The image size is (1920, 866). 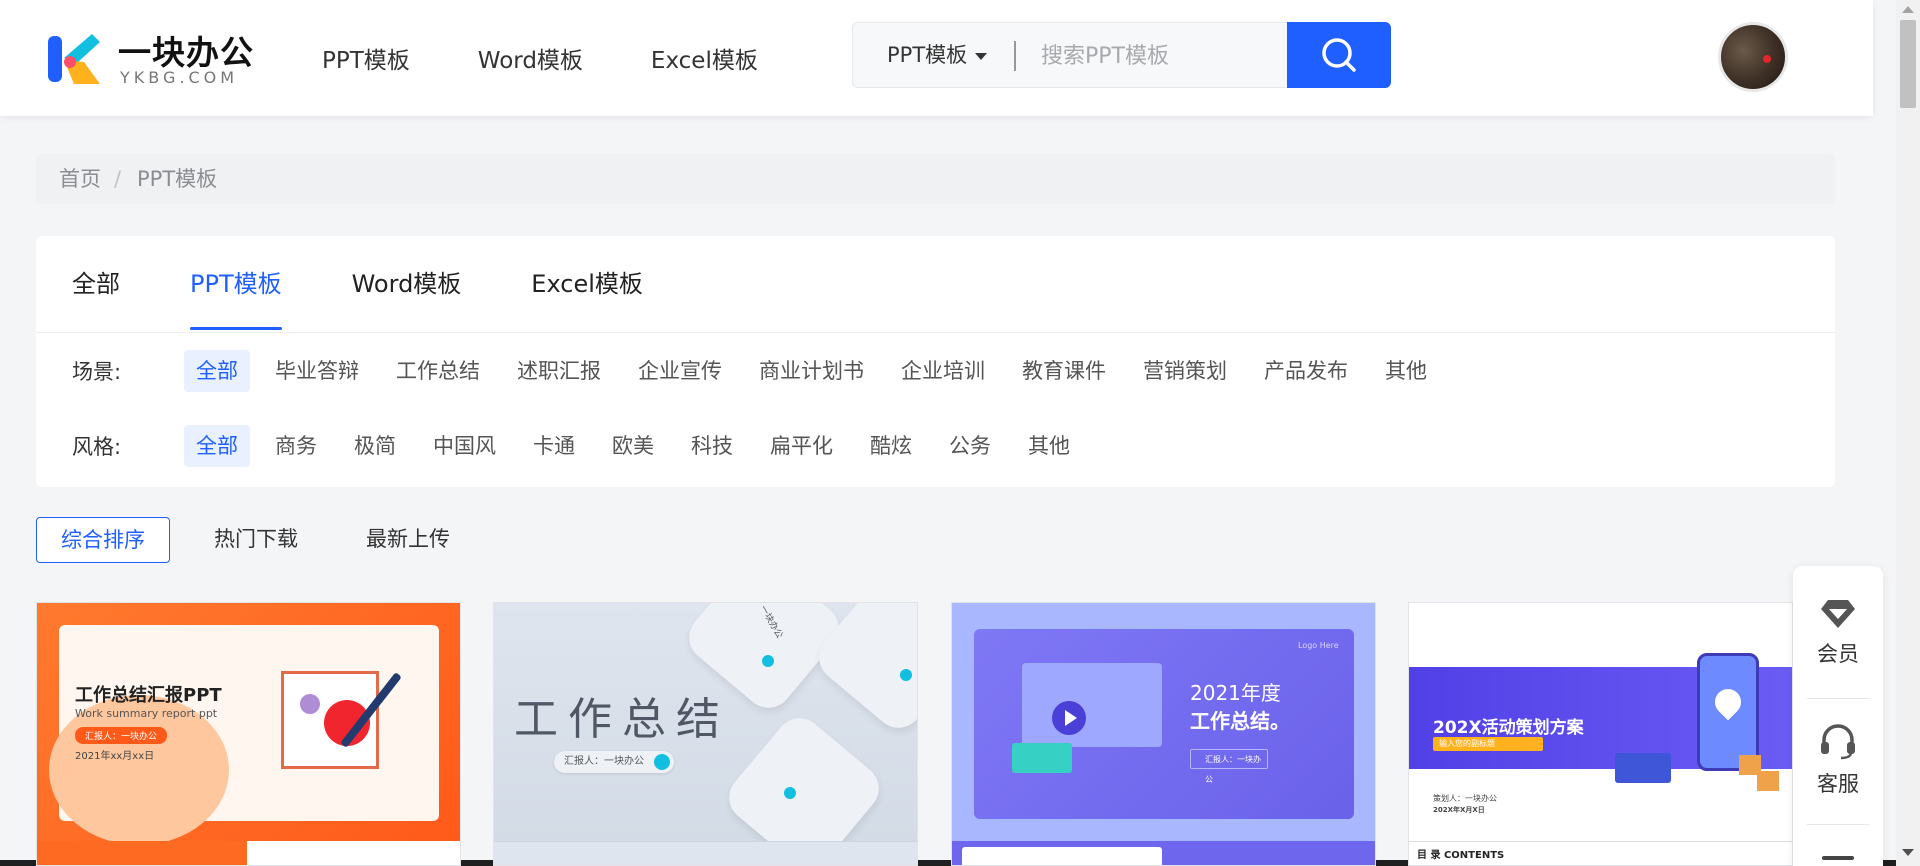 I want to click on scene-chip: 商业计划书, so click(x=811, y=371).